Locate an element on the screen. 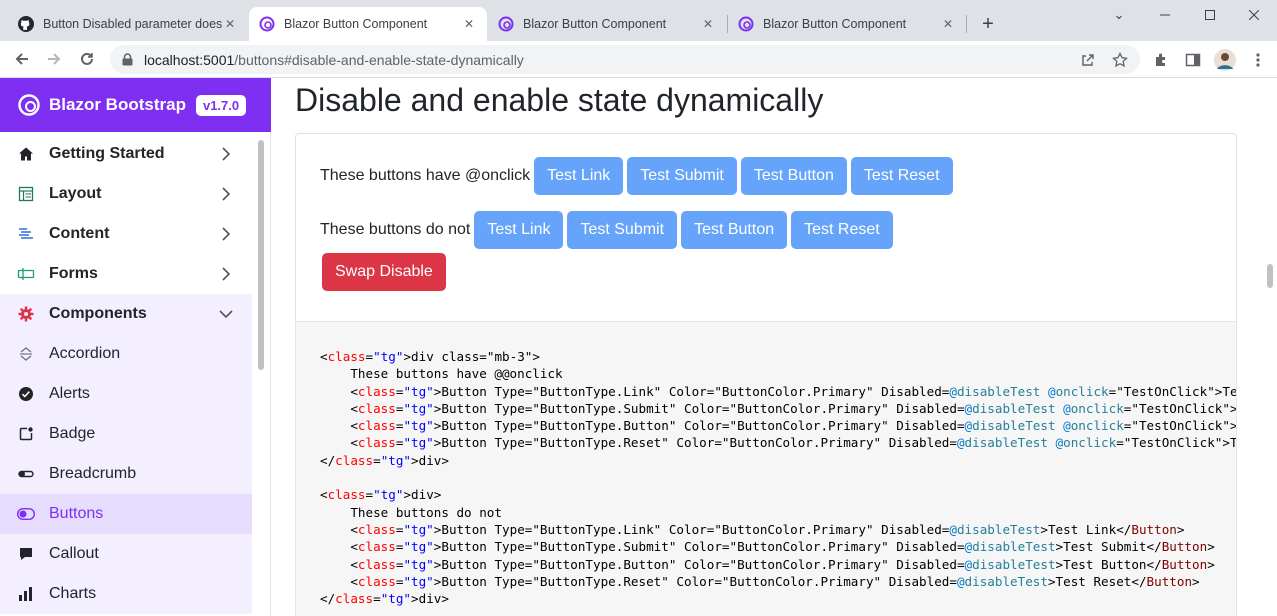 The height and width of the screenshot is (616, 1277). row-label: These buttons do not is located at coordinates (395, 229).